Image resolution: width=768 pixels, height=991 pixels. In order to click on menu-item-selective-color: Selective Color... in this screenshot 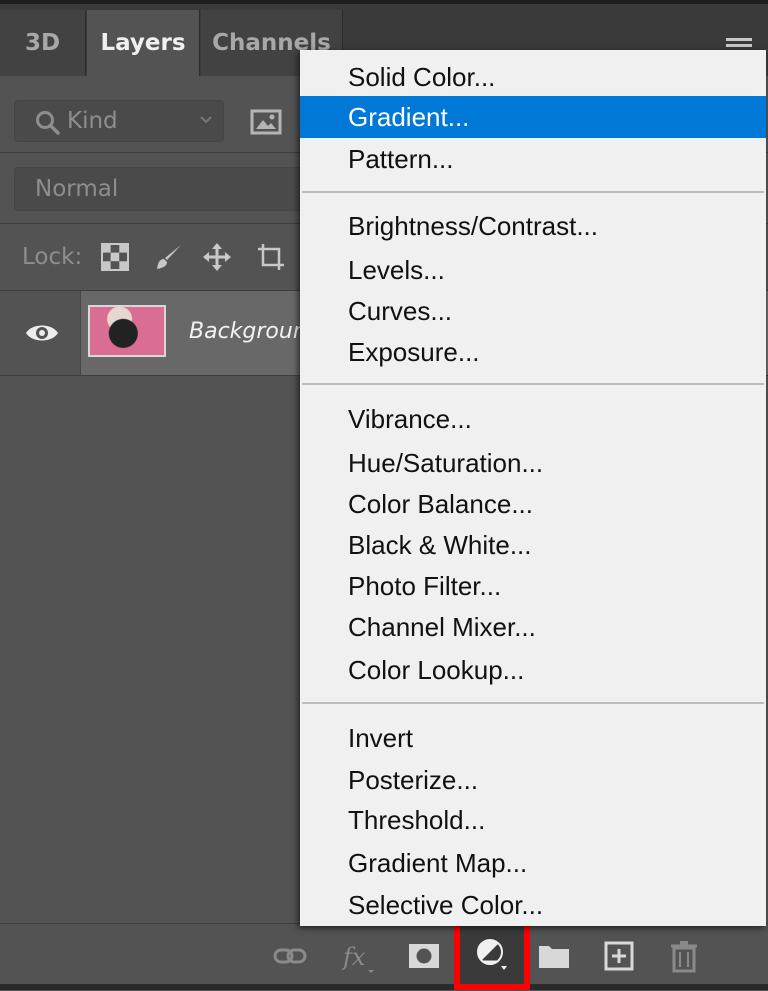, I will do `click(533, 905)`.